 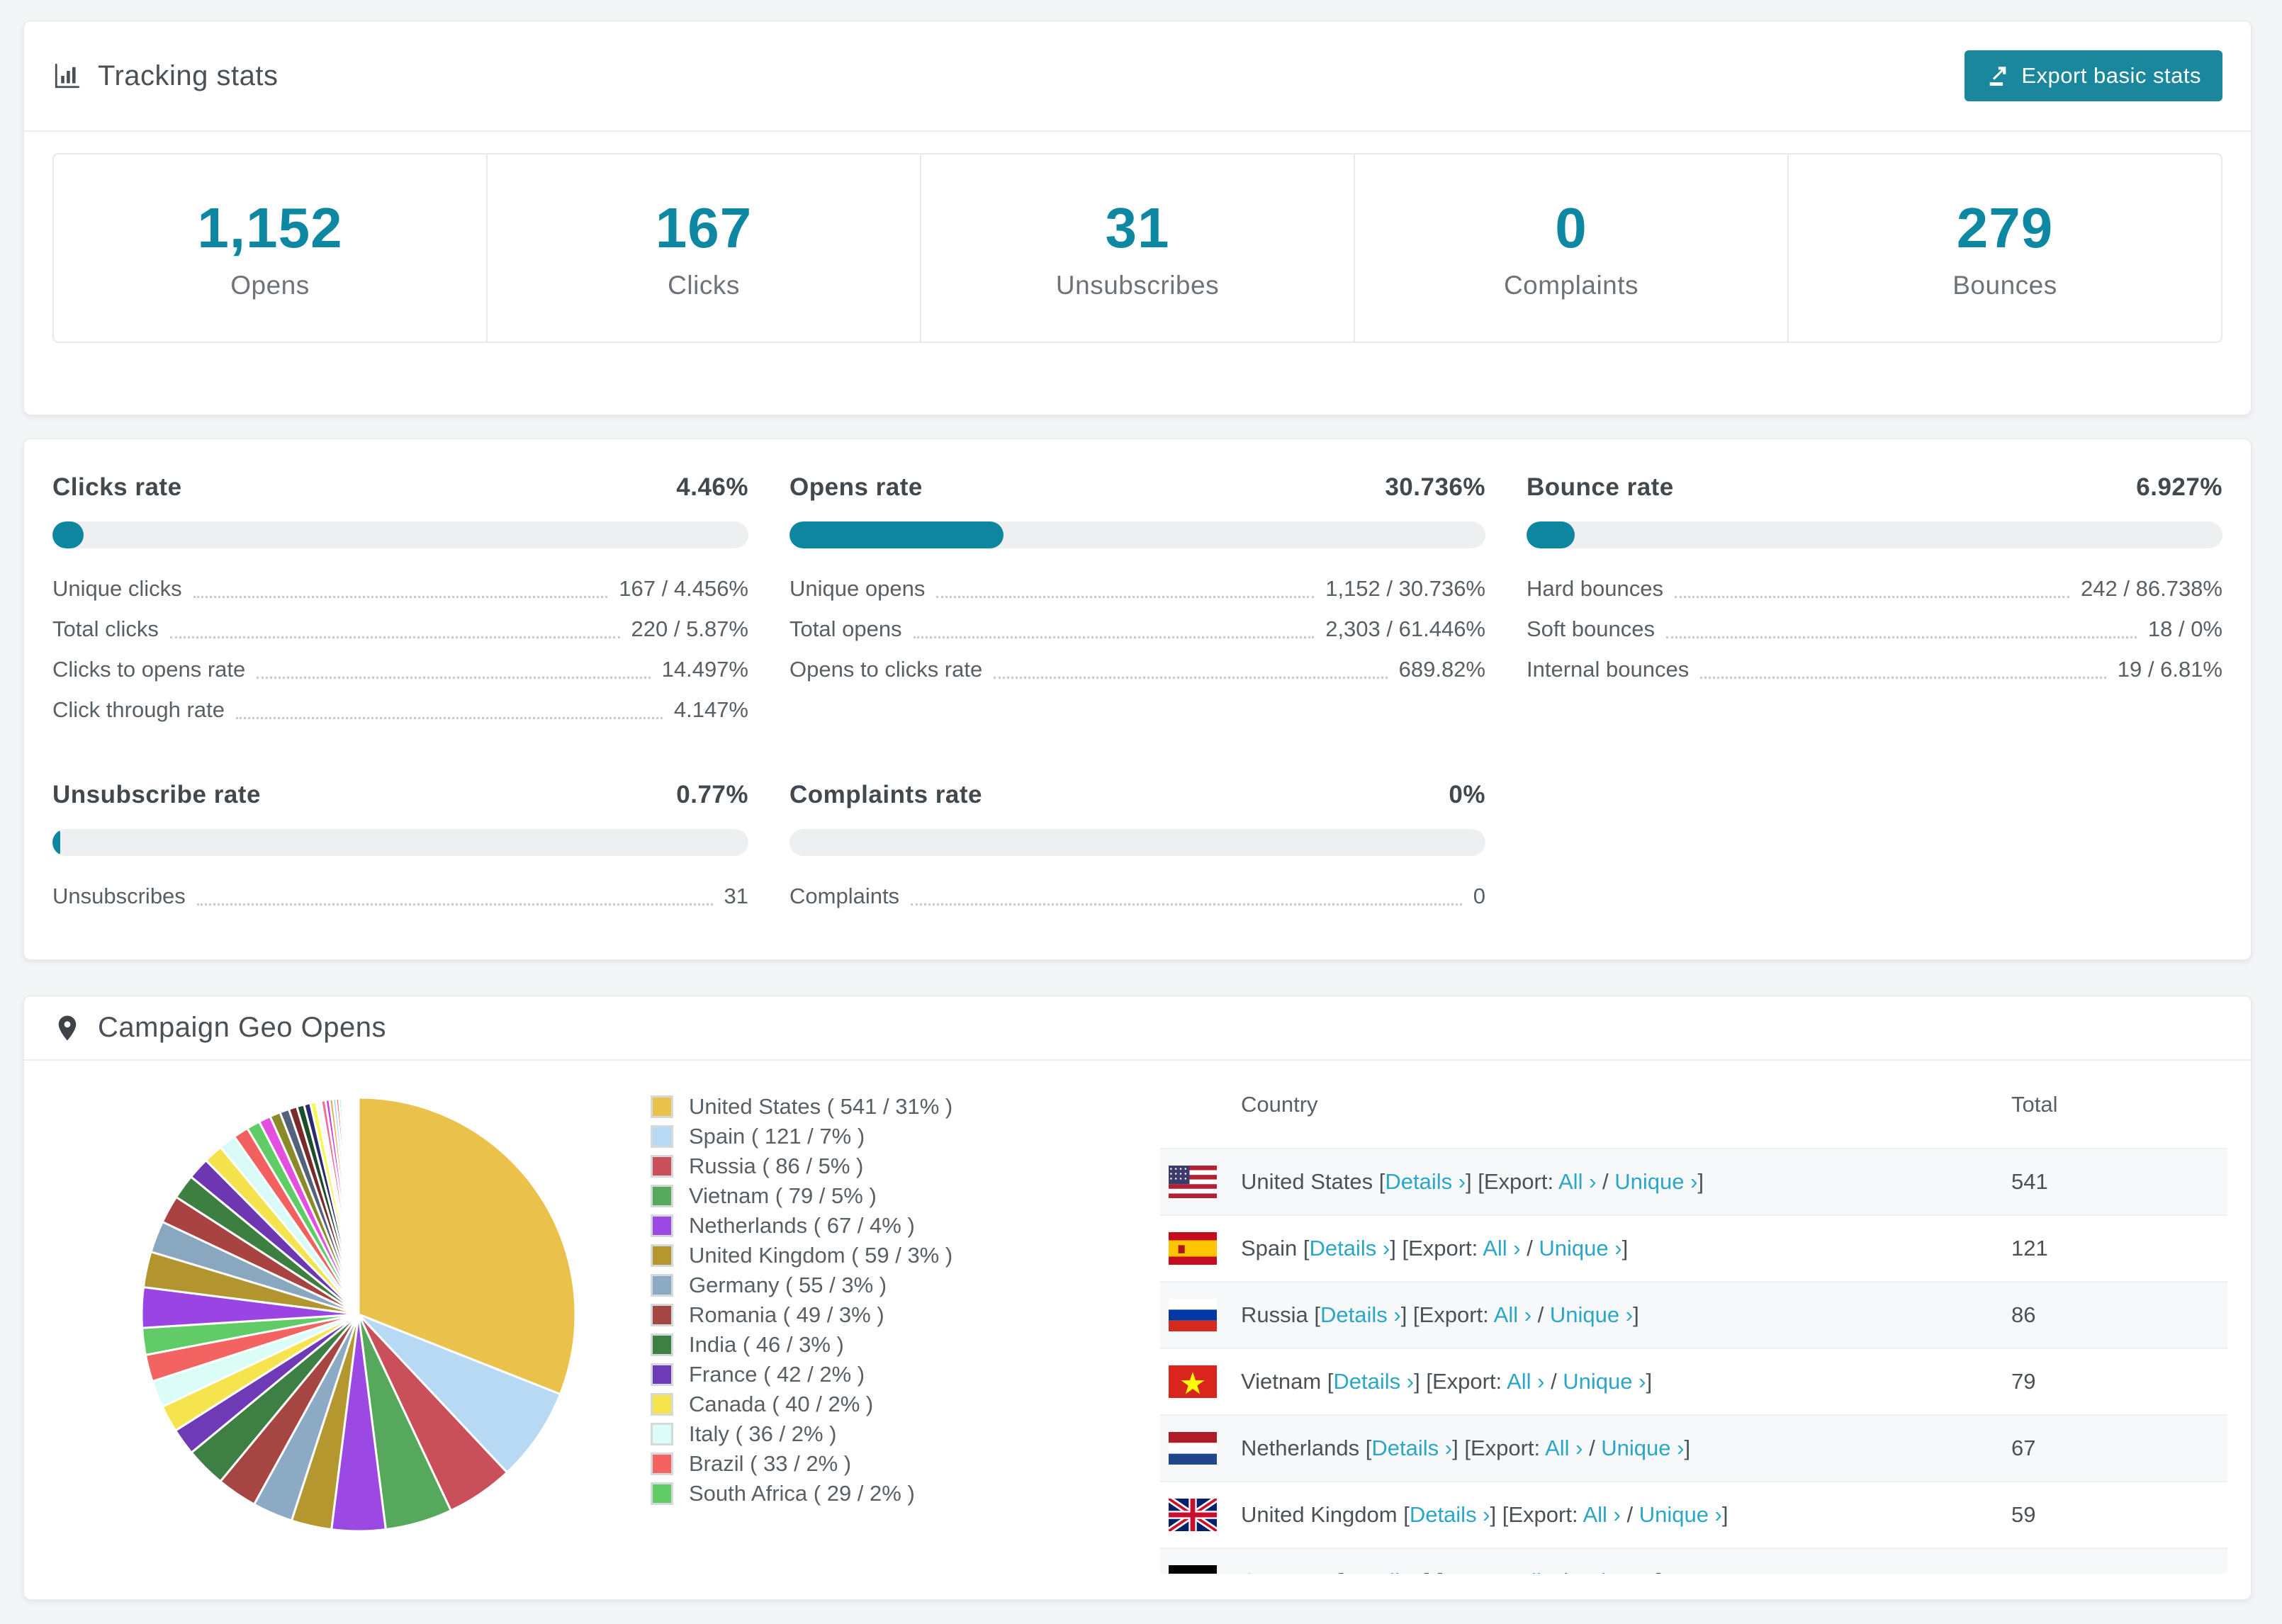 I want to click on rate-title-row: Unsubscribe rate 0.77%, so click(x=400, y=795).